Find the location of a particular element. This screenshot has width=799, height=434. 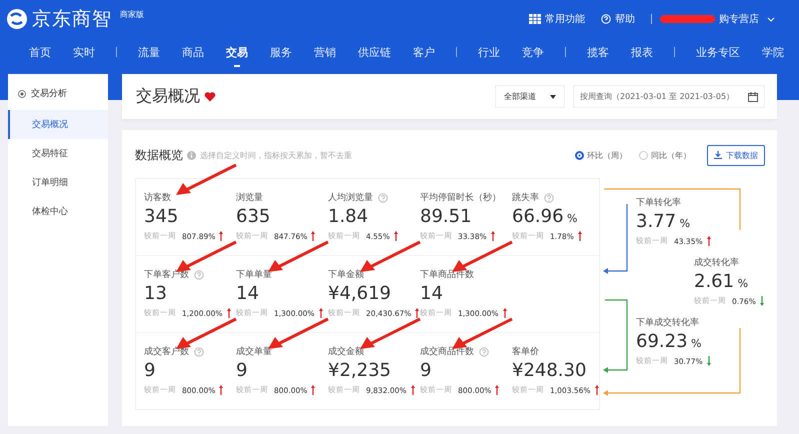

header-link: 帮助 is located at coordinates (618, 19).